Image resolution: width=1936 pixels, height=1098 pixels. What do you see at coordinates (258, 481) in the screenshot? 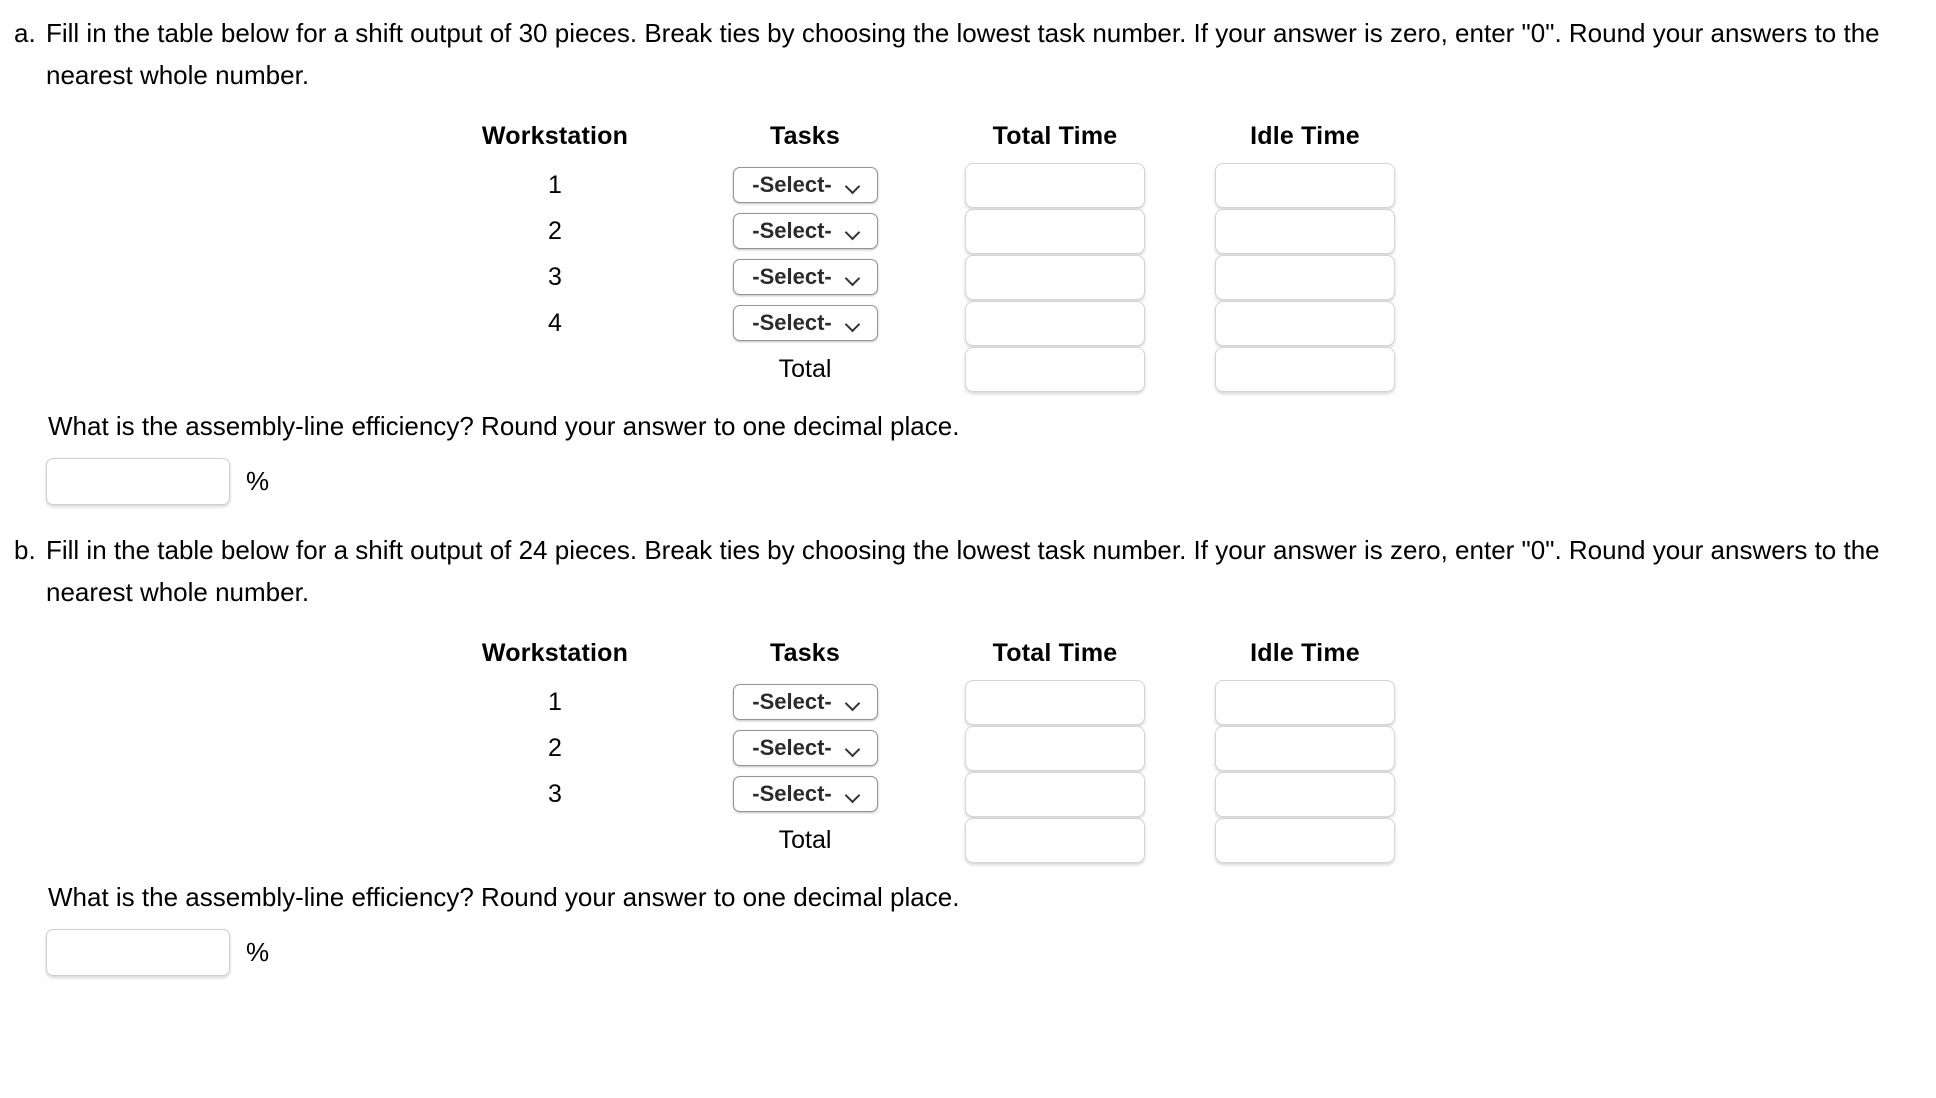
I see `percent-label-a: %` at bounding box center [258, 481].